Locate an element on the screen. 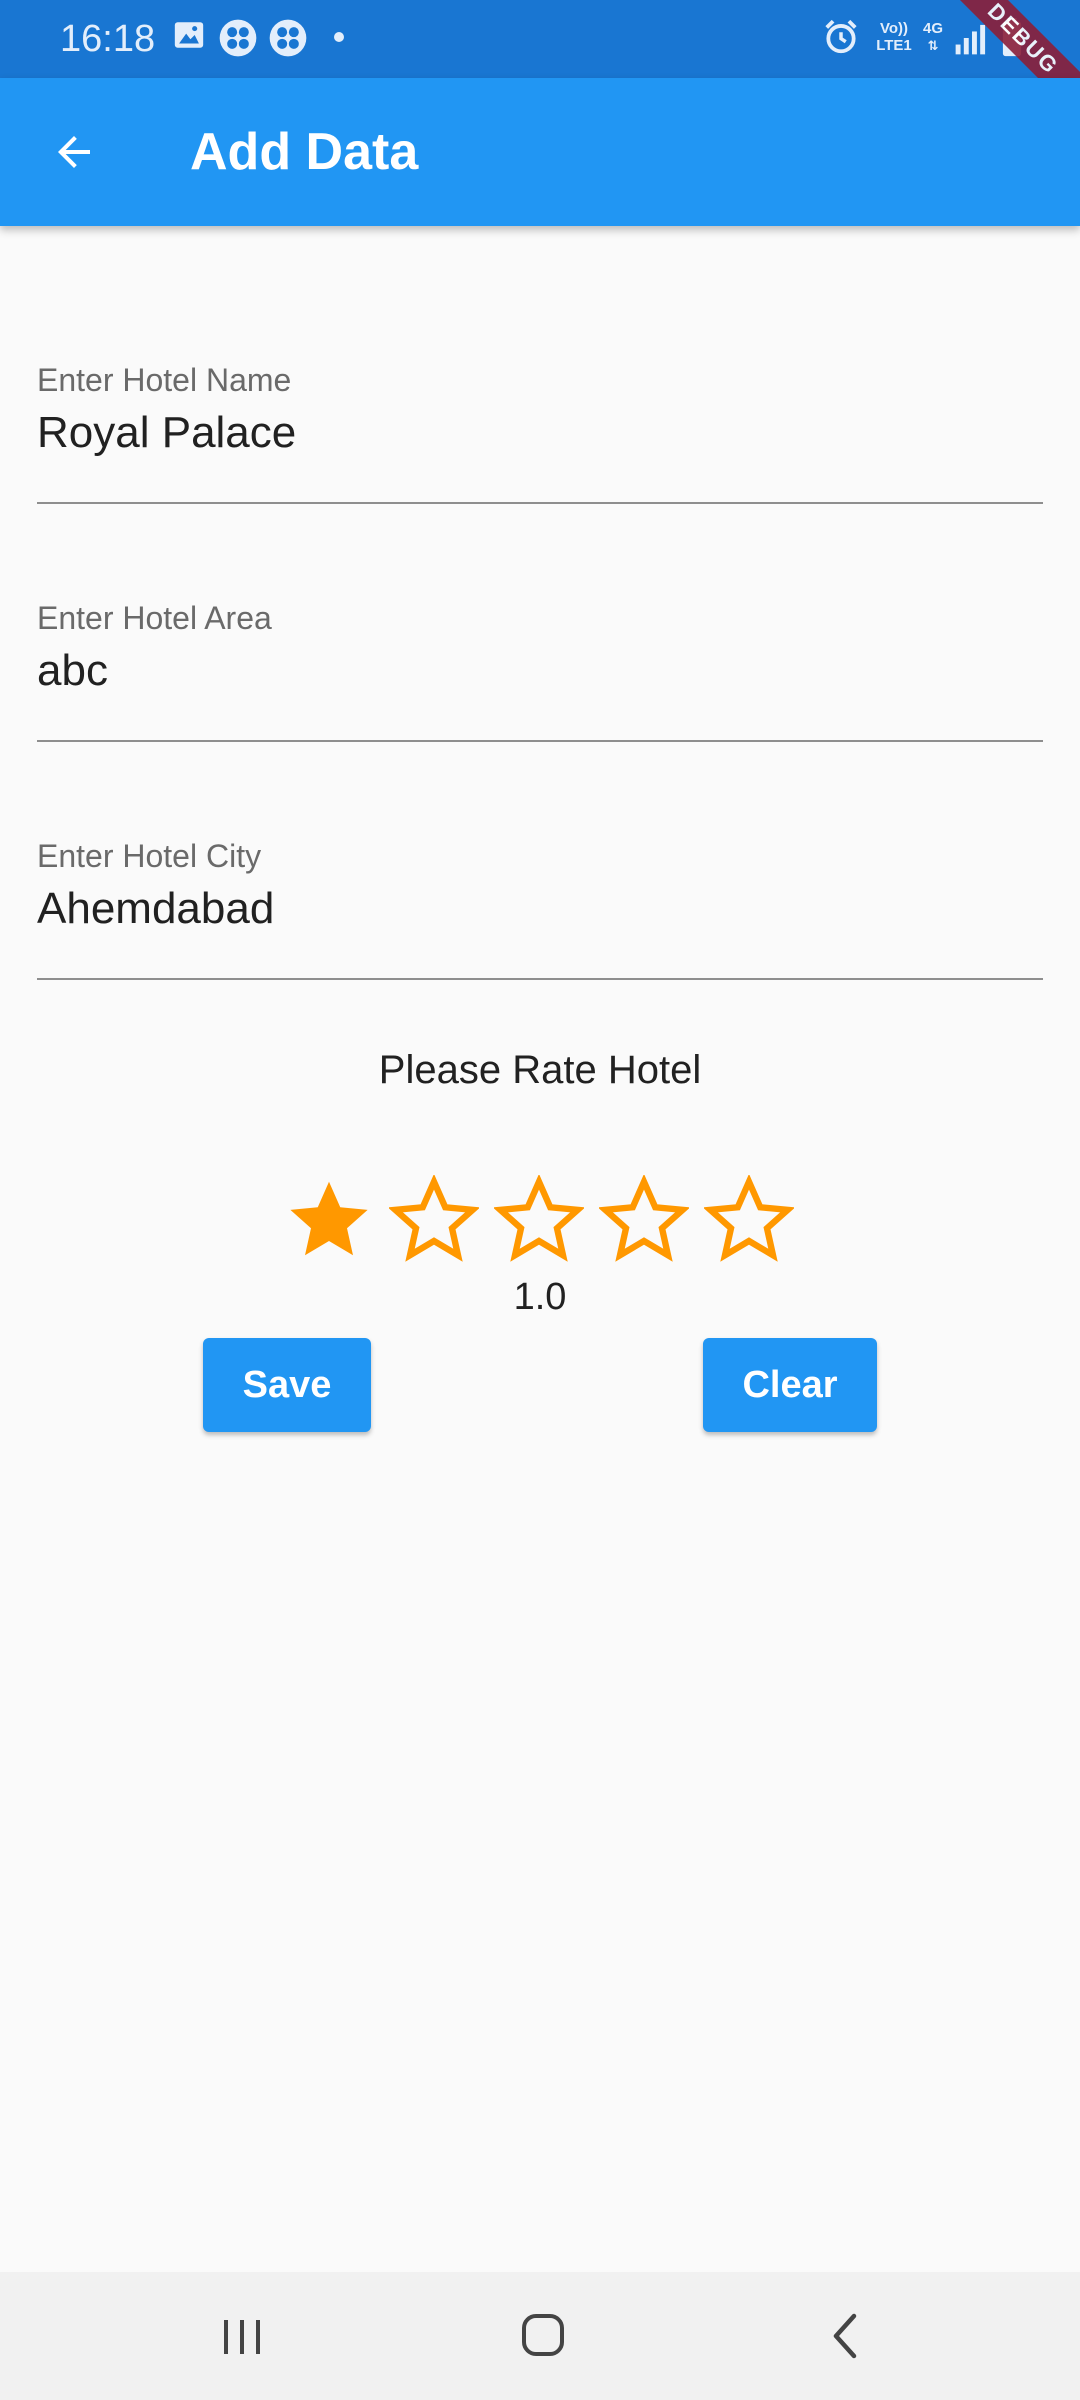 The width and height of the screenshot is (1080, 2400). hotel-area-label: Enter Hotel Area is located at coordinates (154, 618).